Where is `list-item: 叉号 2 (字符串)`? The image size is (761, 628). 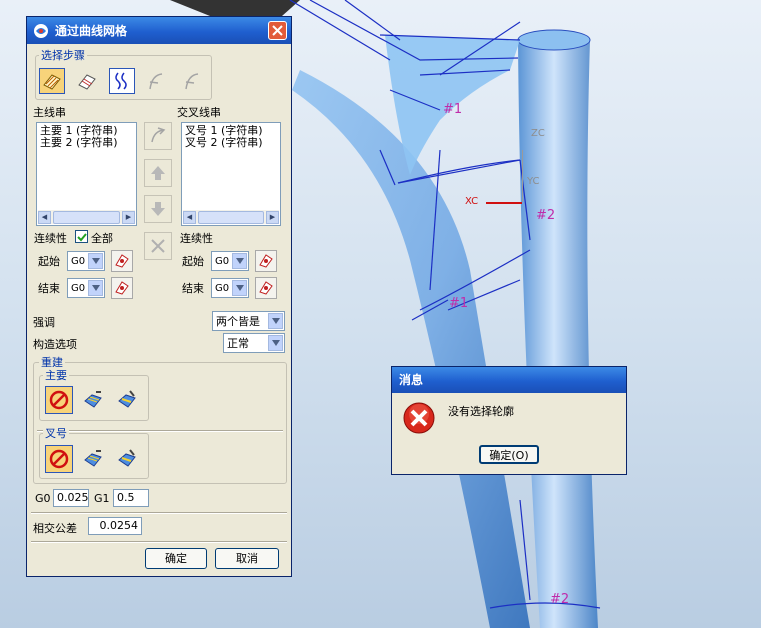 list-item: 叉号 2 (字符串) is located at coordinates (231, 143).